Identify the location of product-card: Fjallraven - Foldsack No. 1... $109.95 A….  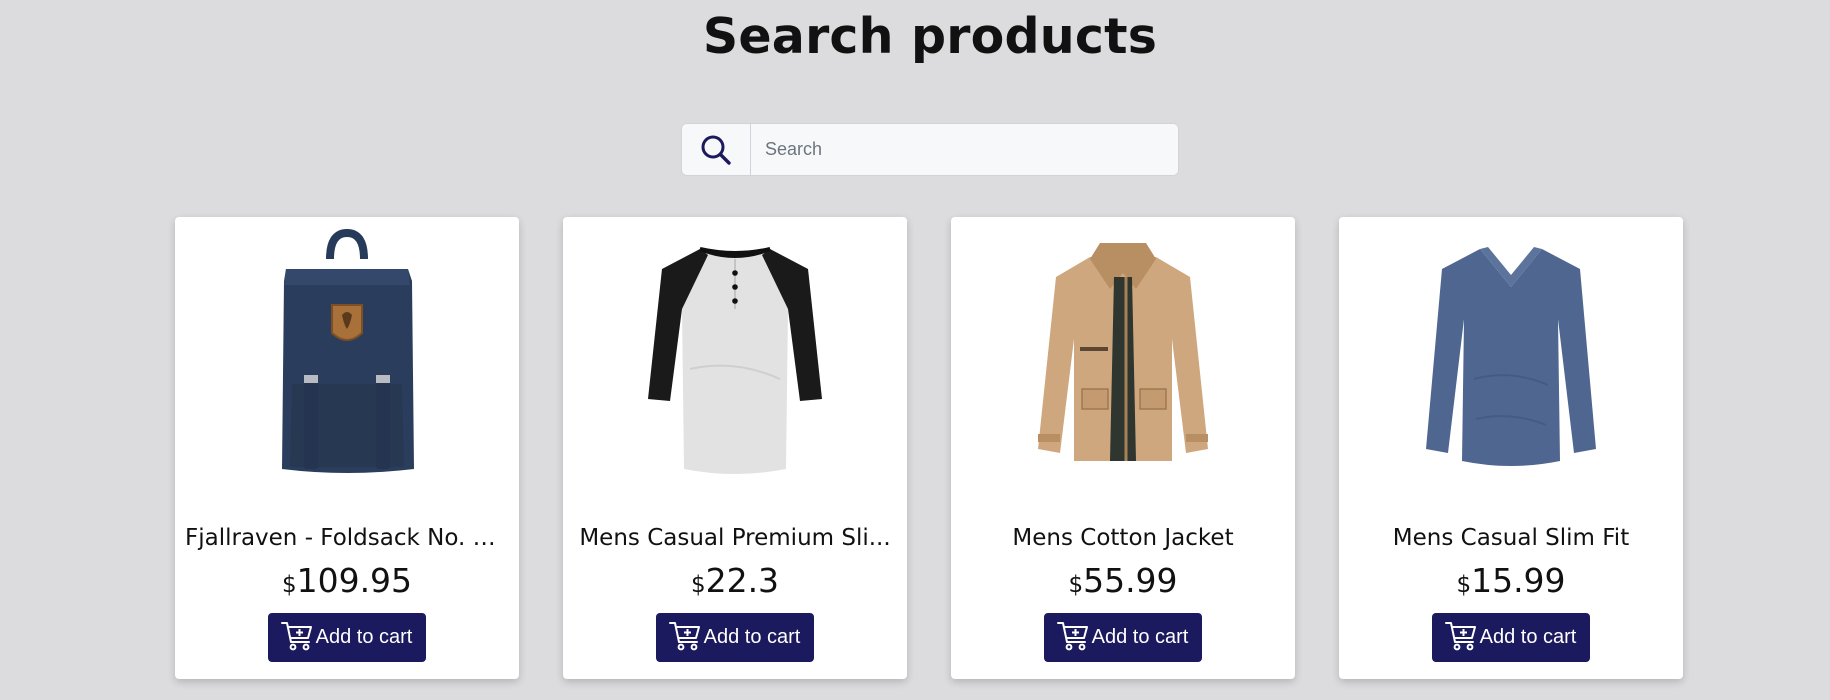
(347, 448).